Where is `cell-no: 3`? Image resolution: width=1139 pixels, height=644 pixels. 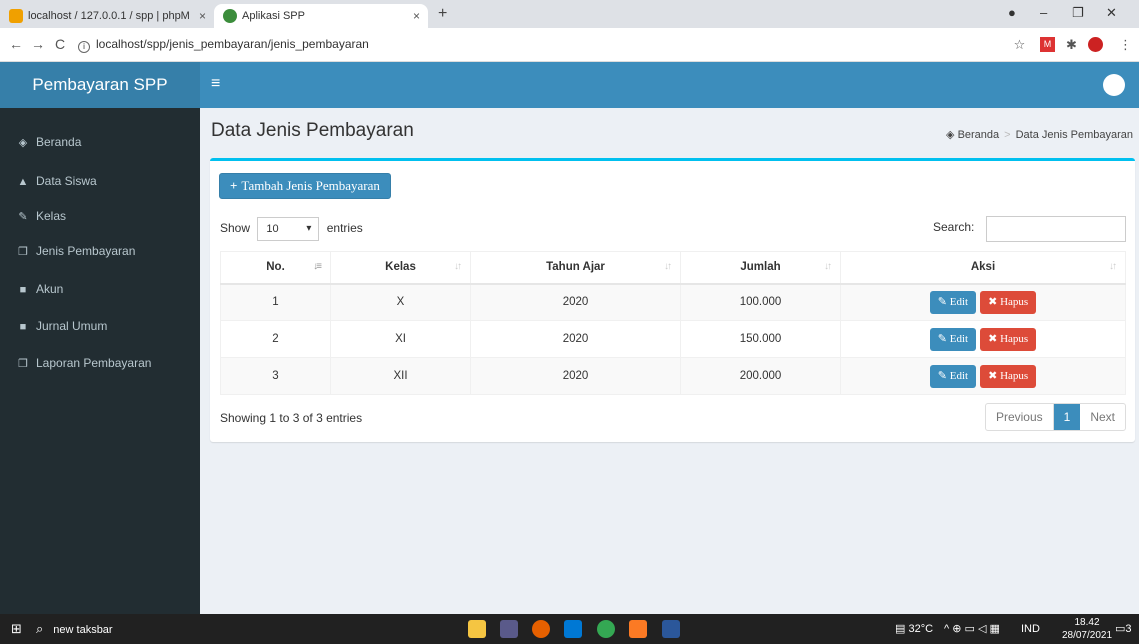 cell-no: 3 is located at coordinates (275, 376).